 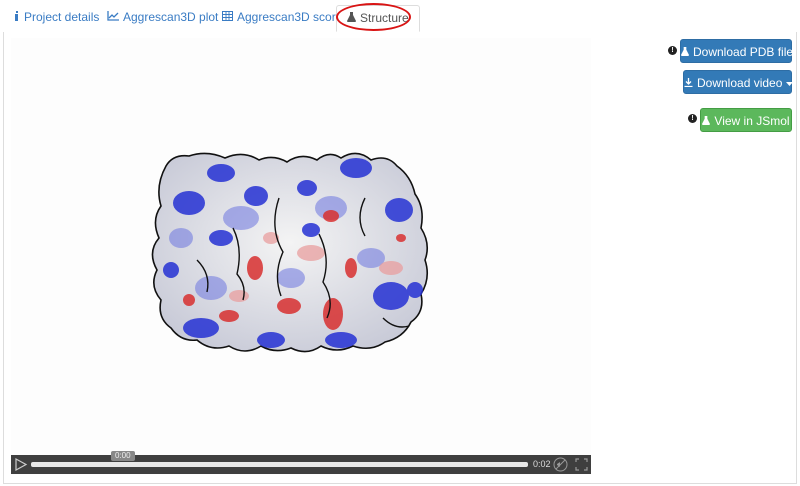 What do you see at coordinates (290, 252) in the screenshot?
I see `protein-surface-image` at bounding box center [290, 252].